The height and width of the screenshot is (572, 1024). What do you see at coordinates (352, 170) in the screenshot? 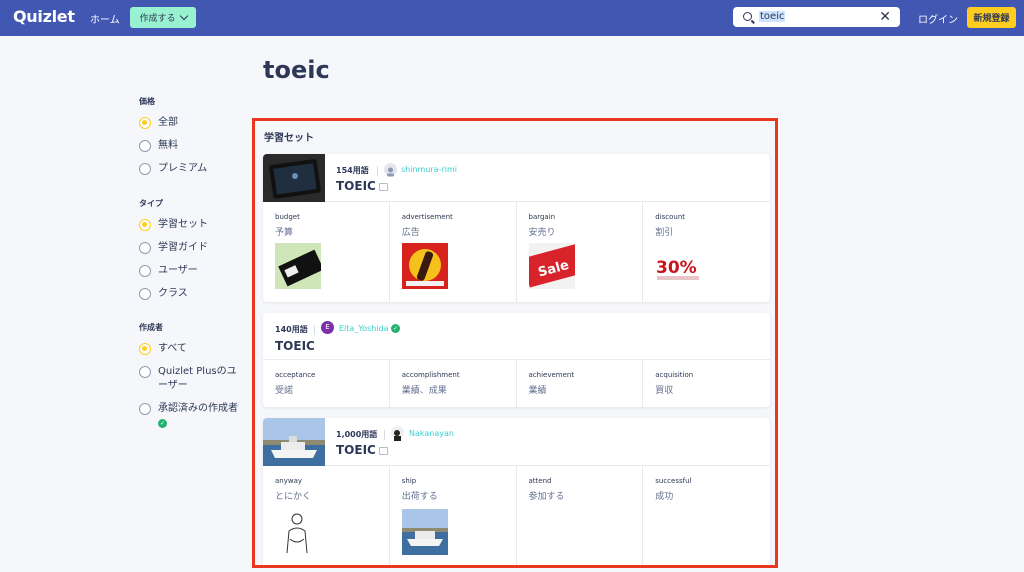
I see `term-count: 154用語` at bounding box center [352, 170].